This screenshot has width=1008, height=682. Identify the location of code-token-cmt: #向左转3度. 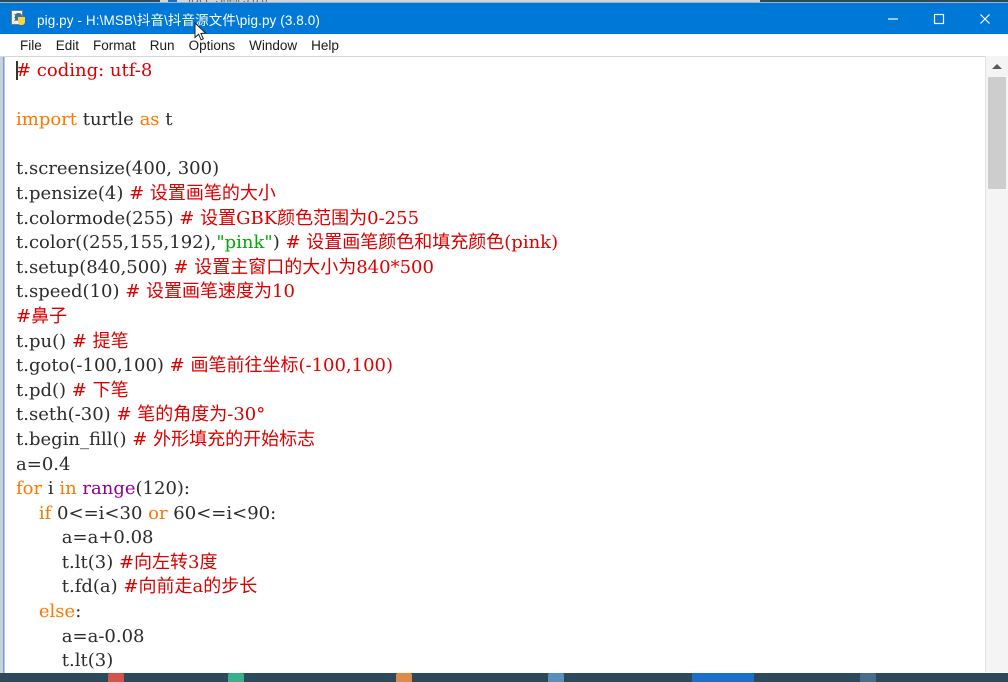
(168, 562).